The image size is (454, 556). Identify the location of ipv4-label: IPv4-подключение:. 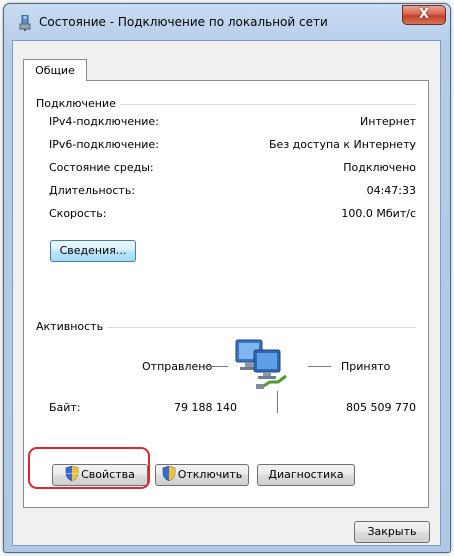
(104, 121).